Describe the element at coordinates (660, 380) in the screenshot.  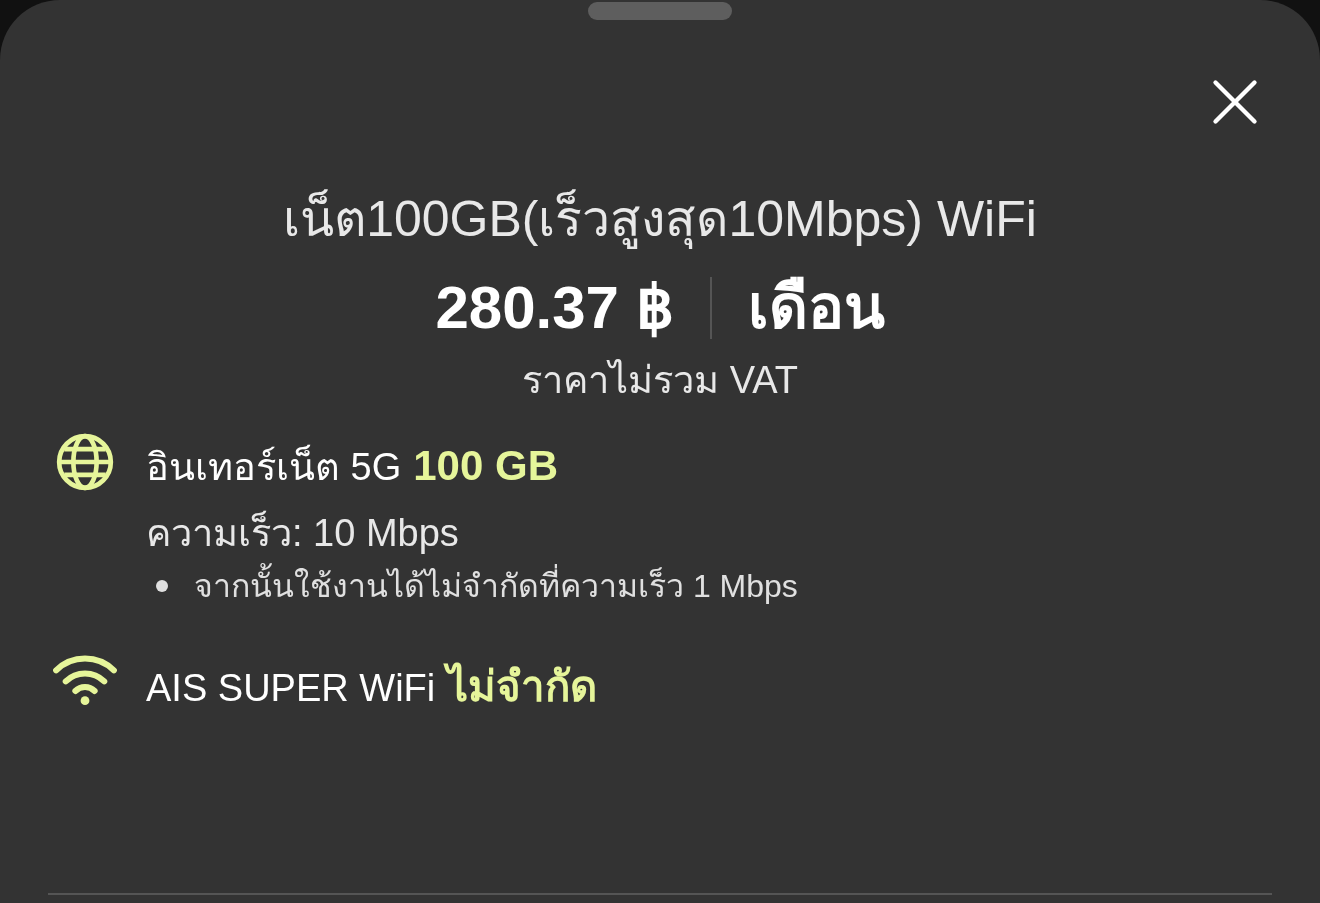
I see `vat-note: ราคาไม่รวม VAT` at that location.